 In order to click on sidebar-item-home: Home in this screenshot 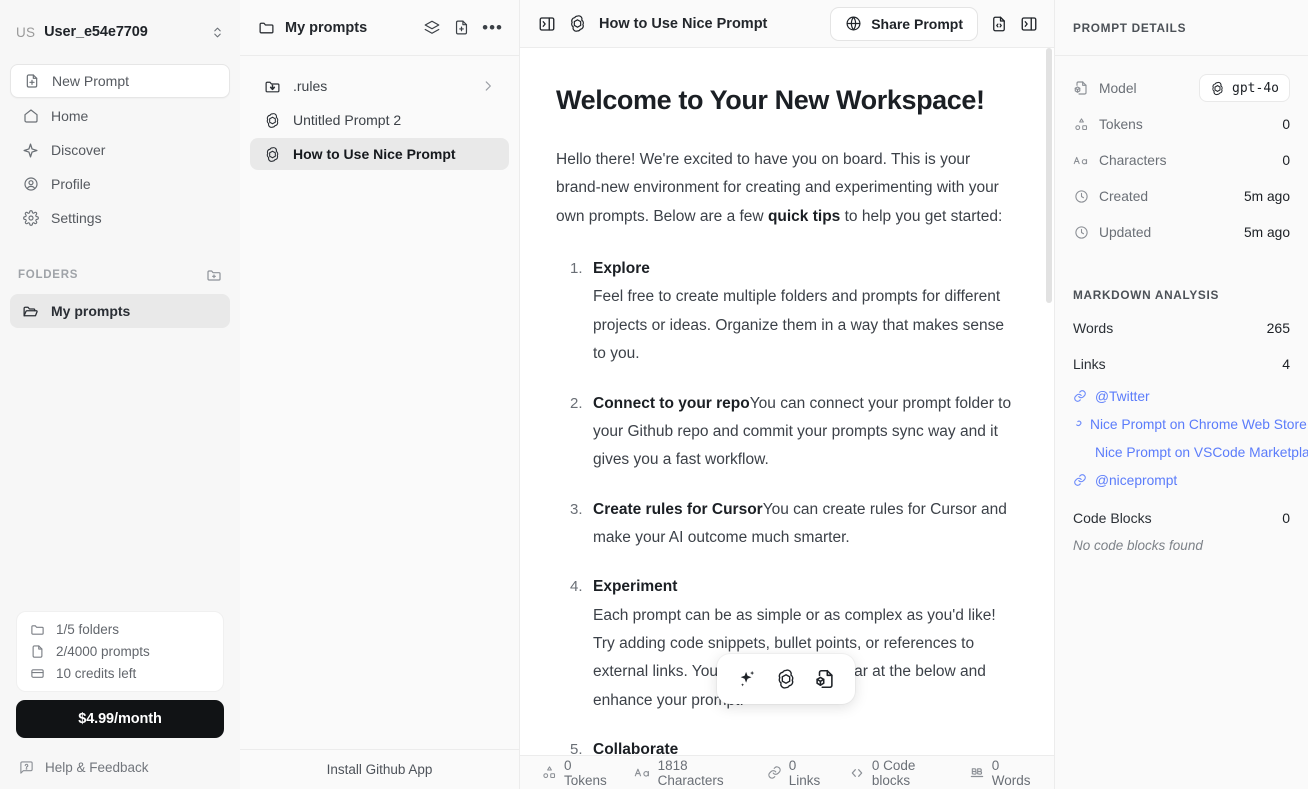, I will do `click(120, 116)`.